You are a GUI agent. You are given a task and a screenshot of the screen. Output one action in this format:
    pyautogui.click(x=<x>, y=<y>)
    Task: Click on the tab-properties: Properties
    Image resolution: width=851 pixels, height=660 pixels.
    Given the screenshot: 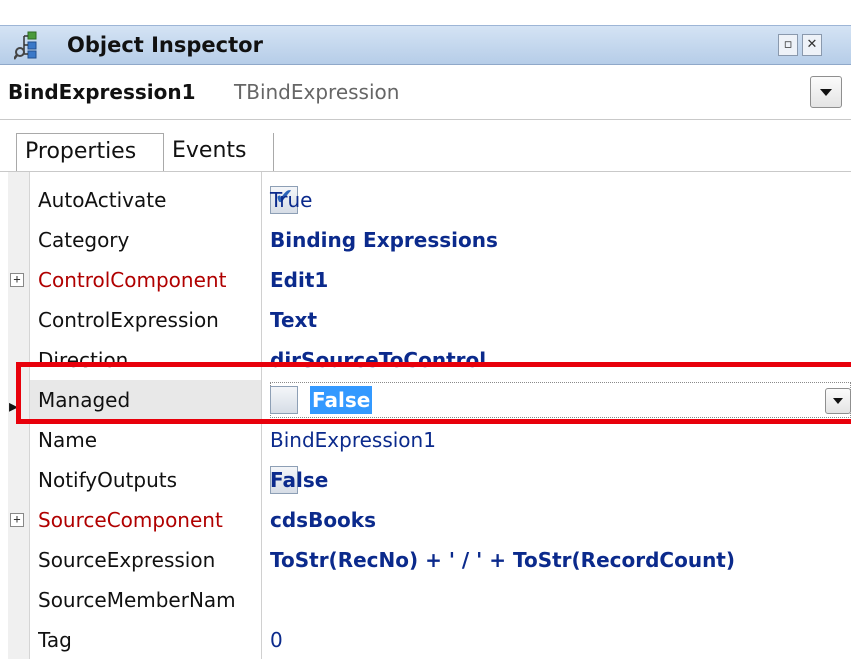 What is the action you would take?
    pyautogui.click(x=90, y=152)
    